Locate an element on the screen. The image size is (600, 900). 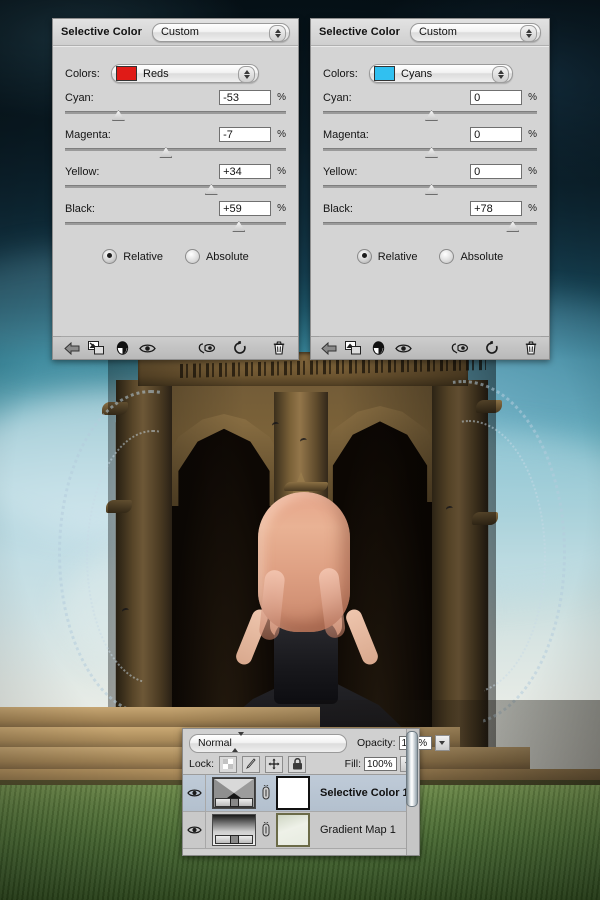
table-row: Selective Color 1 is located at coordinates (301, 793).